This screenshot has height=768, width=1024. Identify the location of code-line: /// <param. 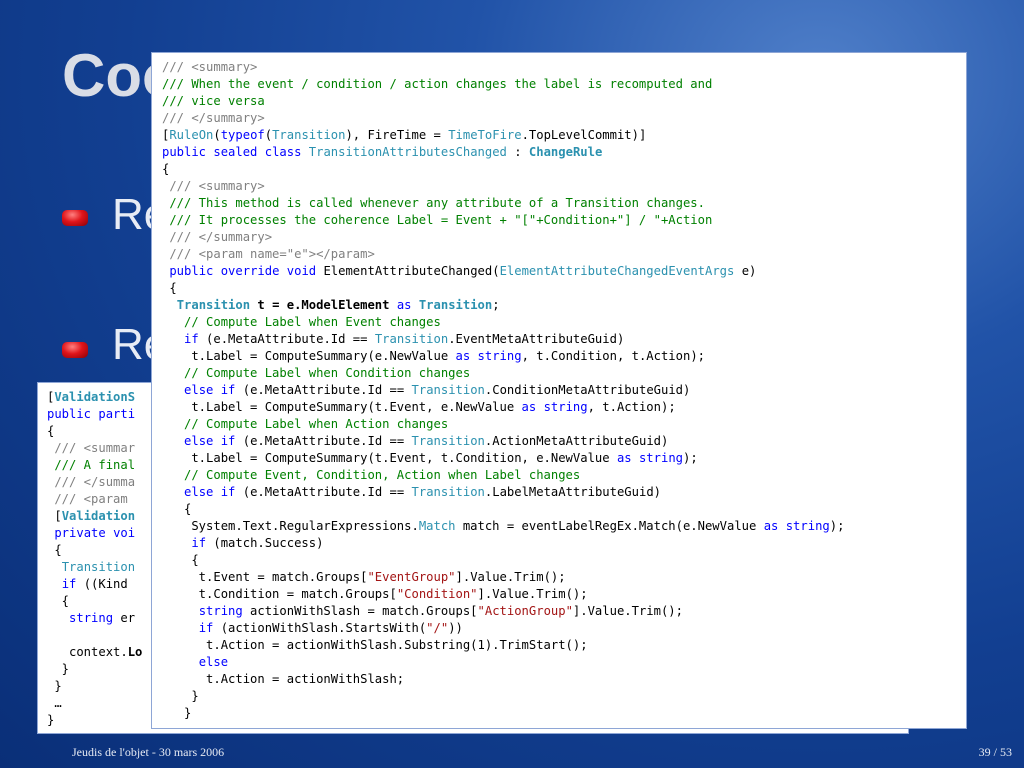
(94, 499).